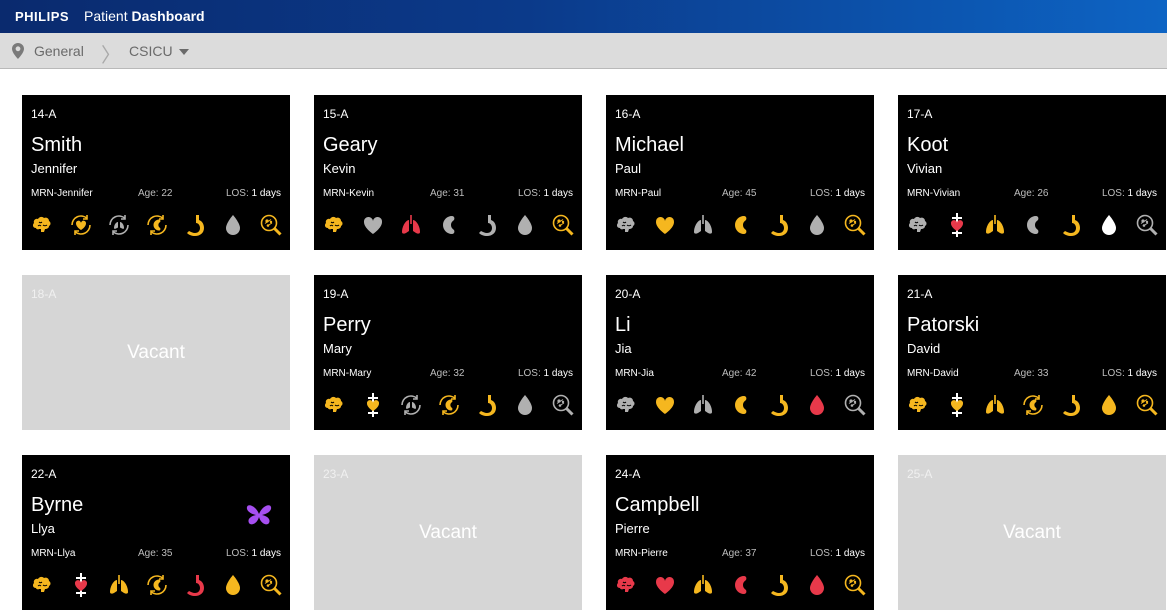 The width and height of the screenshot is (1167, 614). I want to click on patient-card: 20-A Li Jia MRN-Jia Age: 42 LOS: 1 days, so click(740, 352).